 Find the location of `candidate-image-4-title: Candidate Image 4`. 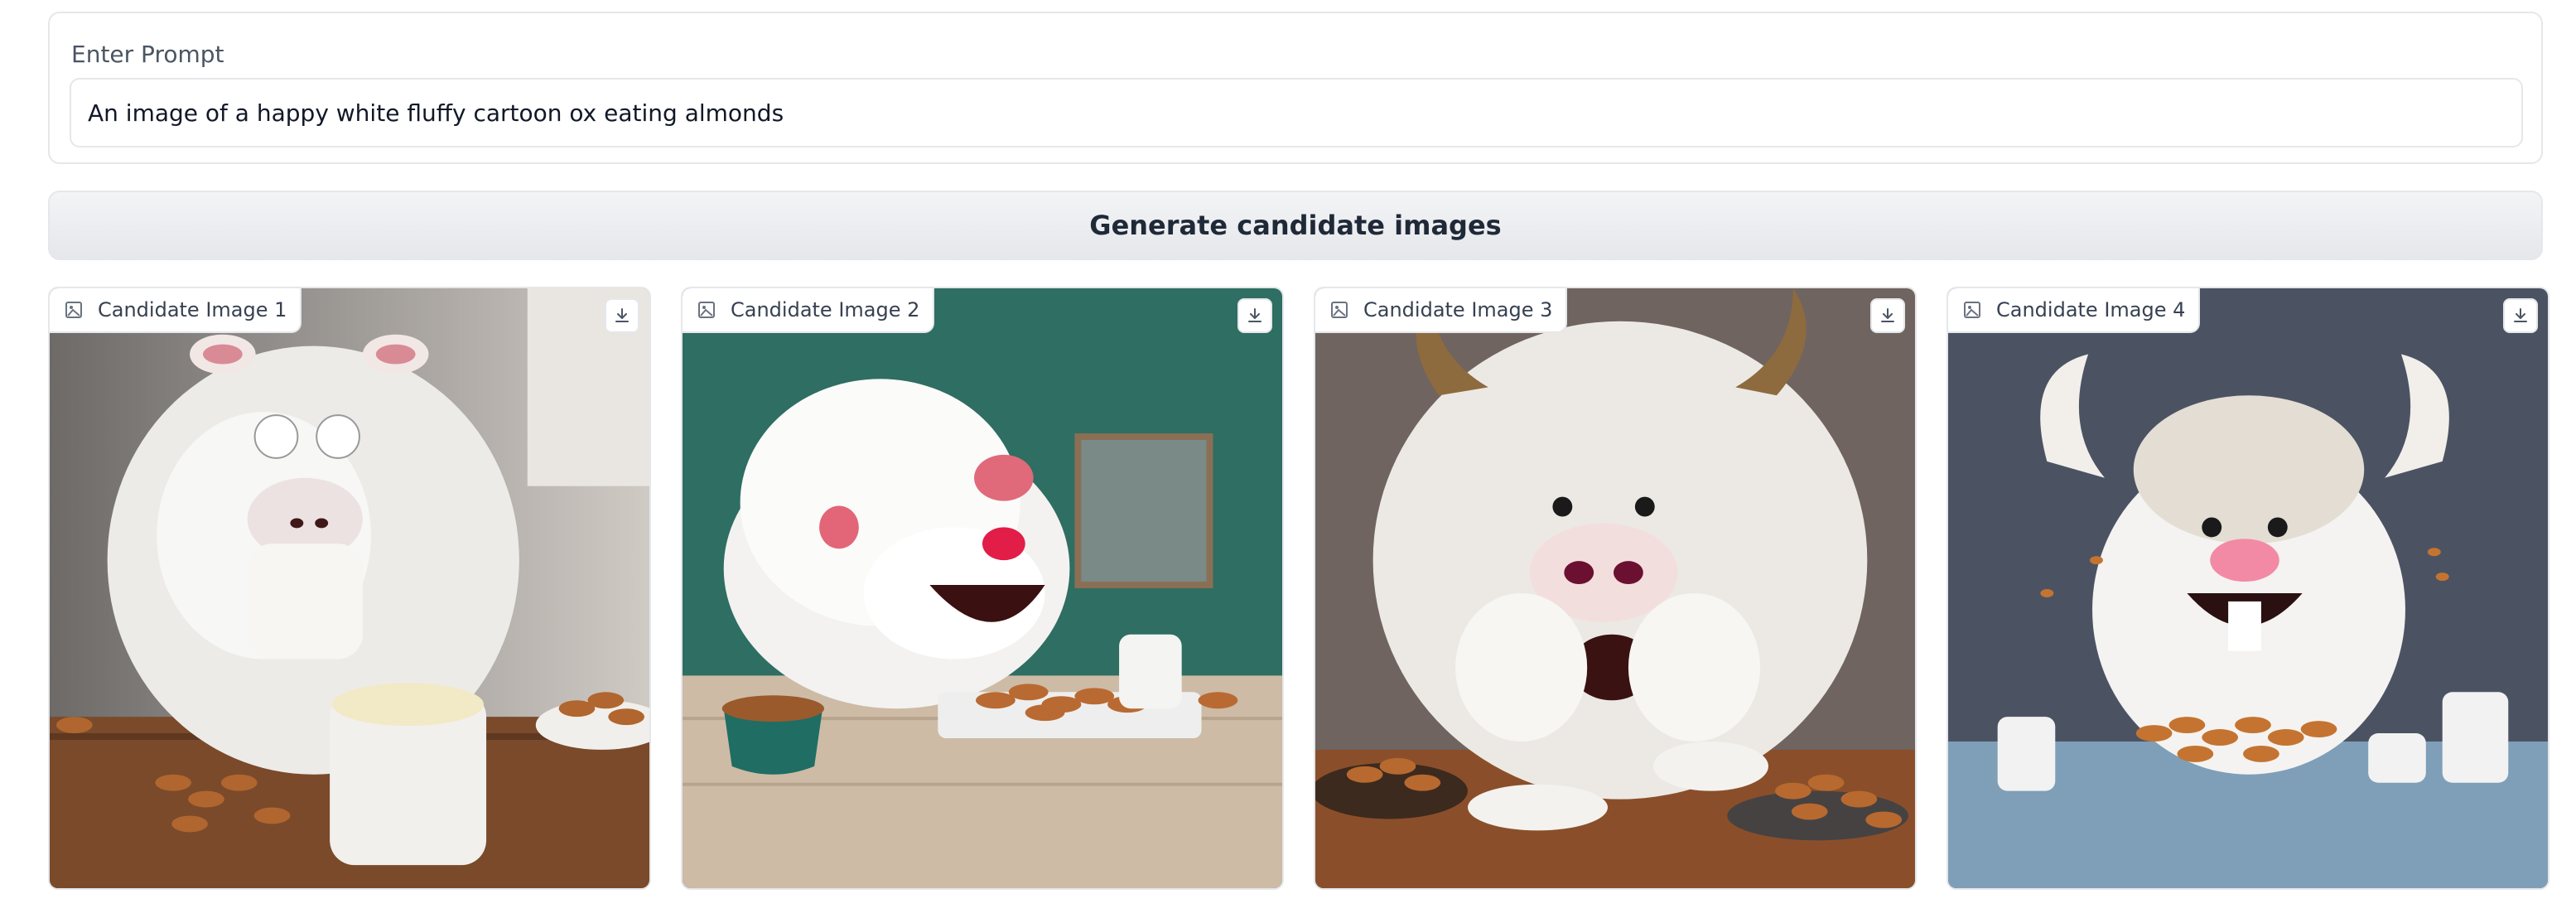

candidate-image-4-title: Candidate Image 4 is located at coordinates (2091, 309).